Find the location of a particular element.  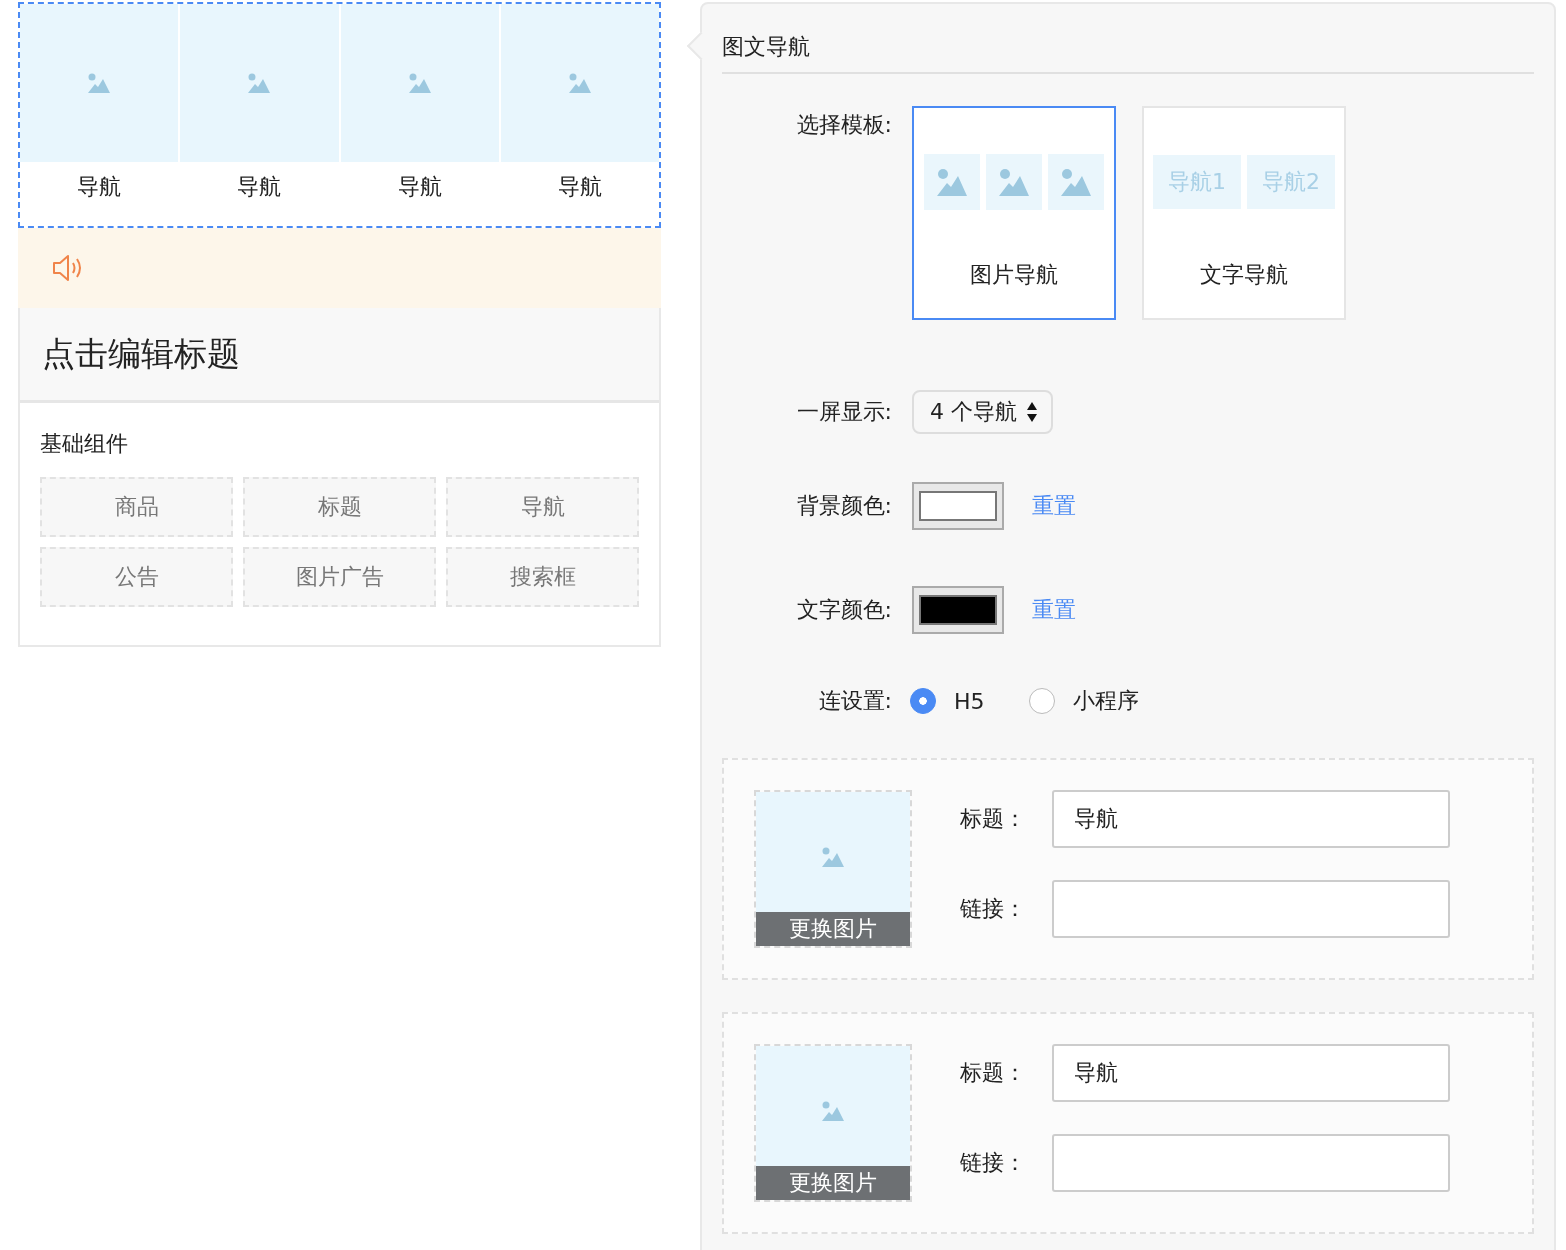

component-button: 导航 is located at coordinates (542, 507).